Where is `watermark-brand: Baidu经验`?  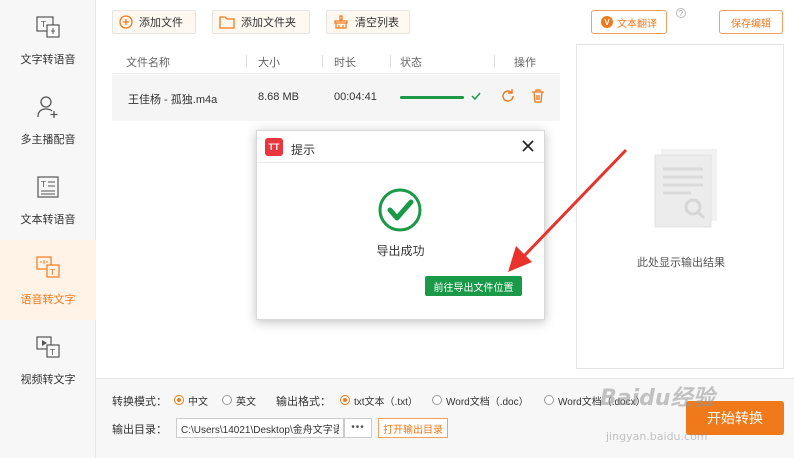 watermark-brand: Baidu经验 is located at coordinates (657, 398).